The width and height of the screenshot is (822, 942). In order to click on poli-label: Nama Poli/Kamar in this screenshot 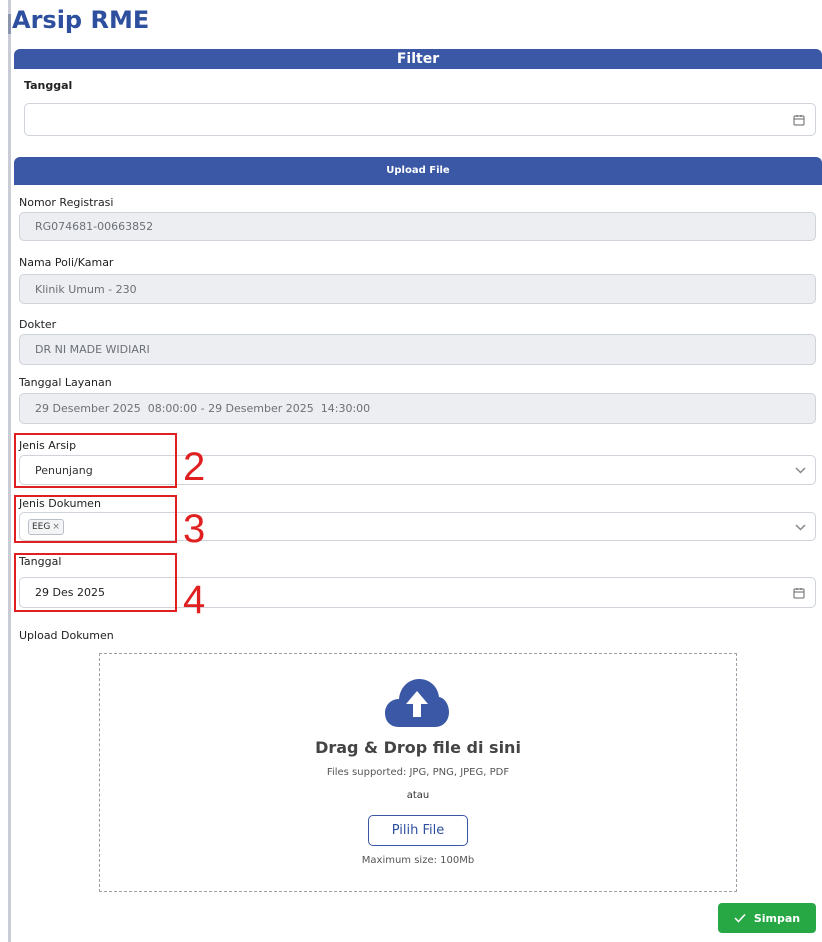, I will do `click(66, 262)`.